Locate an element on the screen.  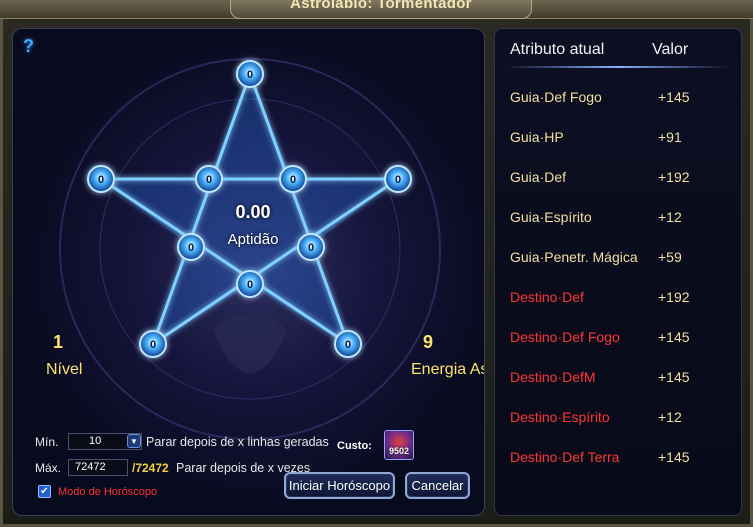
cancel-button: Cancelar is located at coordinates (437, 485).